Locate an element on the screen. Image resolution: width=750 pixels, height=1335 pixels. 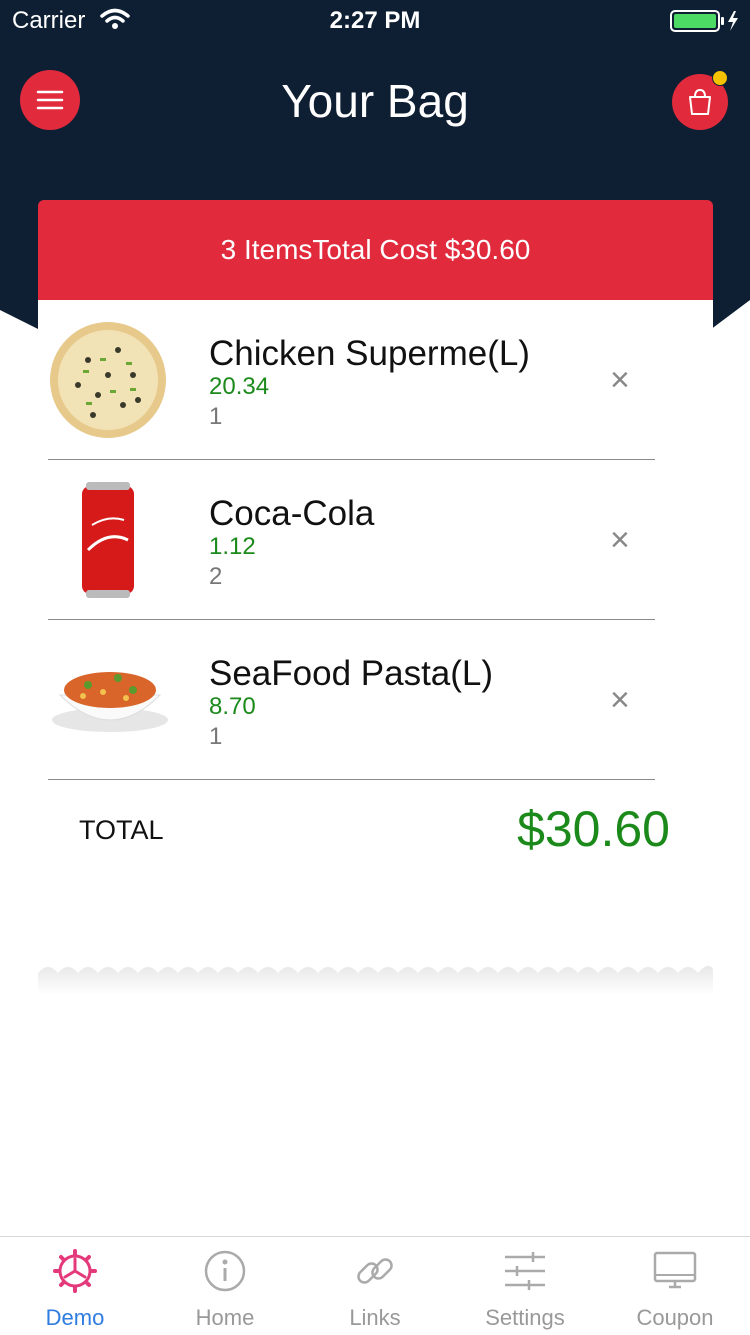
tab-label: Links is located at coordinates (375, 1317).